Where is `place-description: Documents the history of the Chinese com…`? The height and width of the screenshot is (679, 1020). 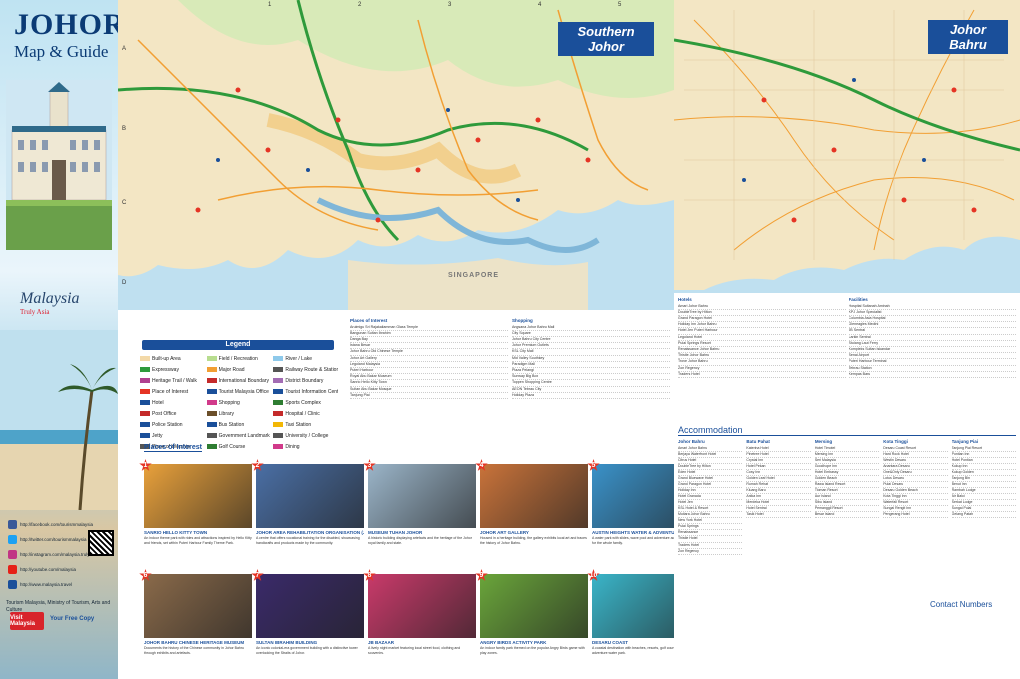 place-description: Documents the history of the Chinese com… is located at coordinates (194, 650).